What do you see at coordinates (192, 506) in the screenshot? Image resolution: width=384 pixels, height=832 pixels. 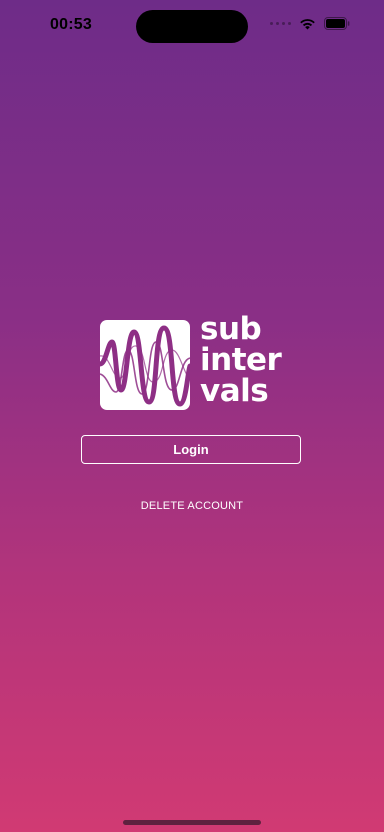 I see `delete-account-link: DELETE ACCOUNT` at bounding box center [192, 506].